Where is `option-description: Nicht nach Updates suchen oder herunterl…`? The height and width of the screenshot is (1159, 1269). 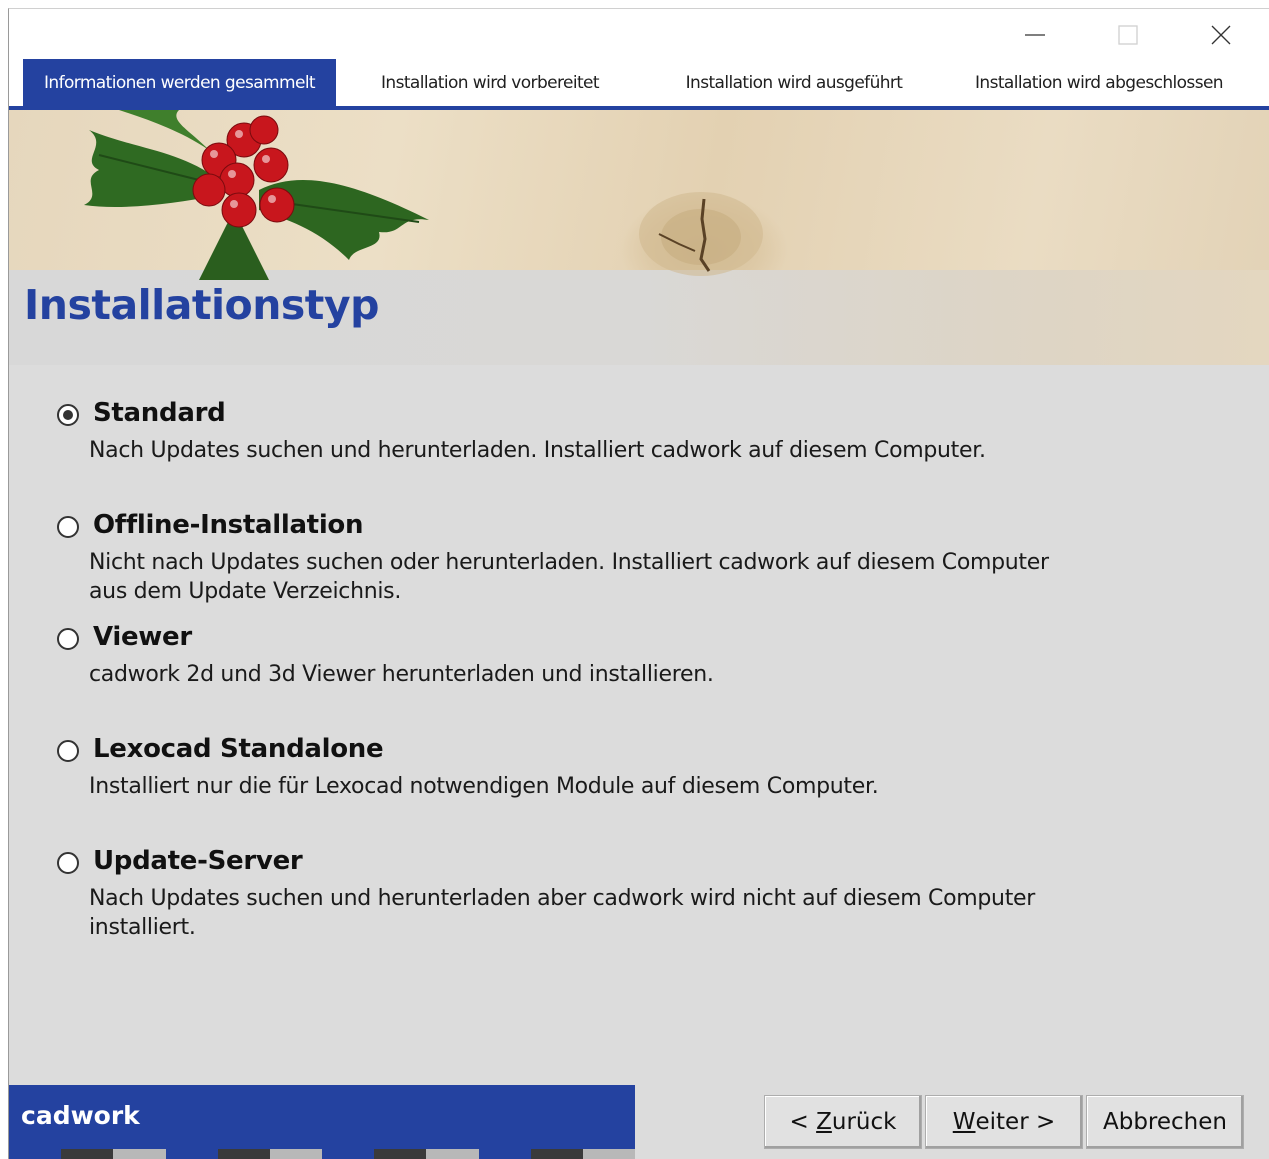 option-description: Nicht nach Updates suchen oder herunterl… is located at coordinates (569, 577).